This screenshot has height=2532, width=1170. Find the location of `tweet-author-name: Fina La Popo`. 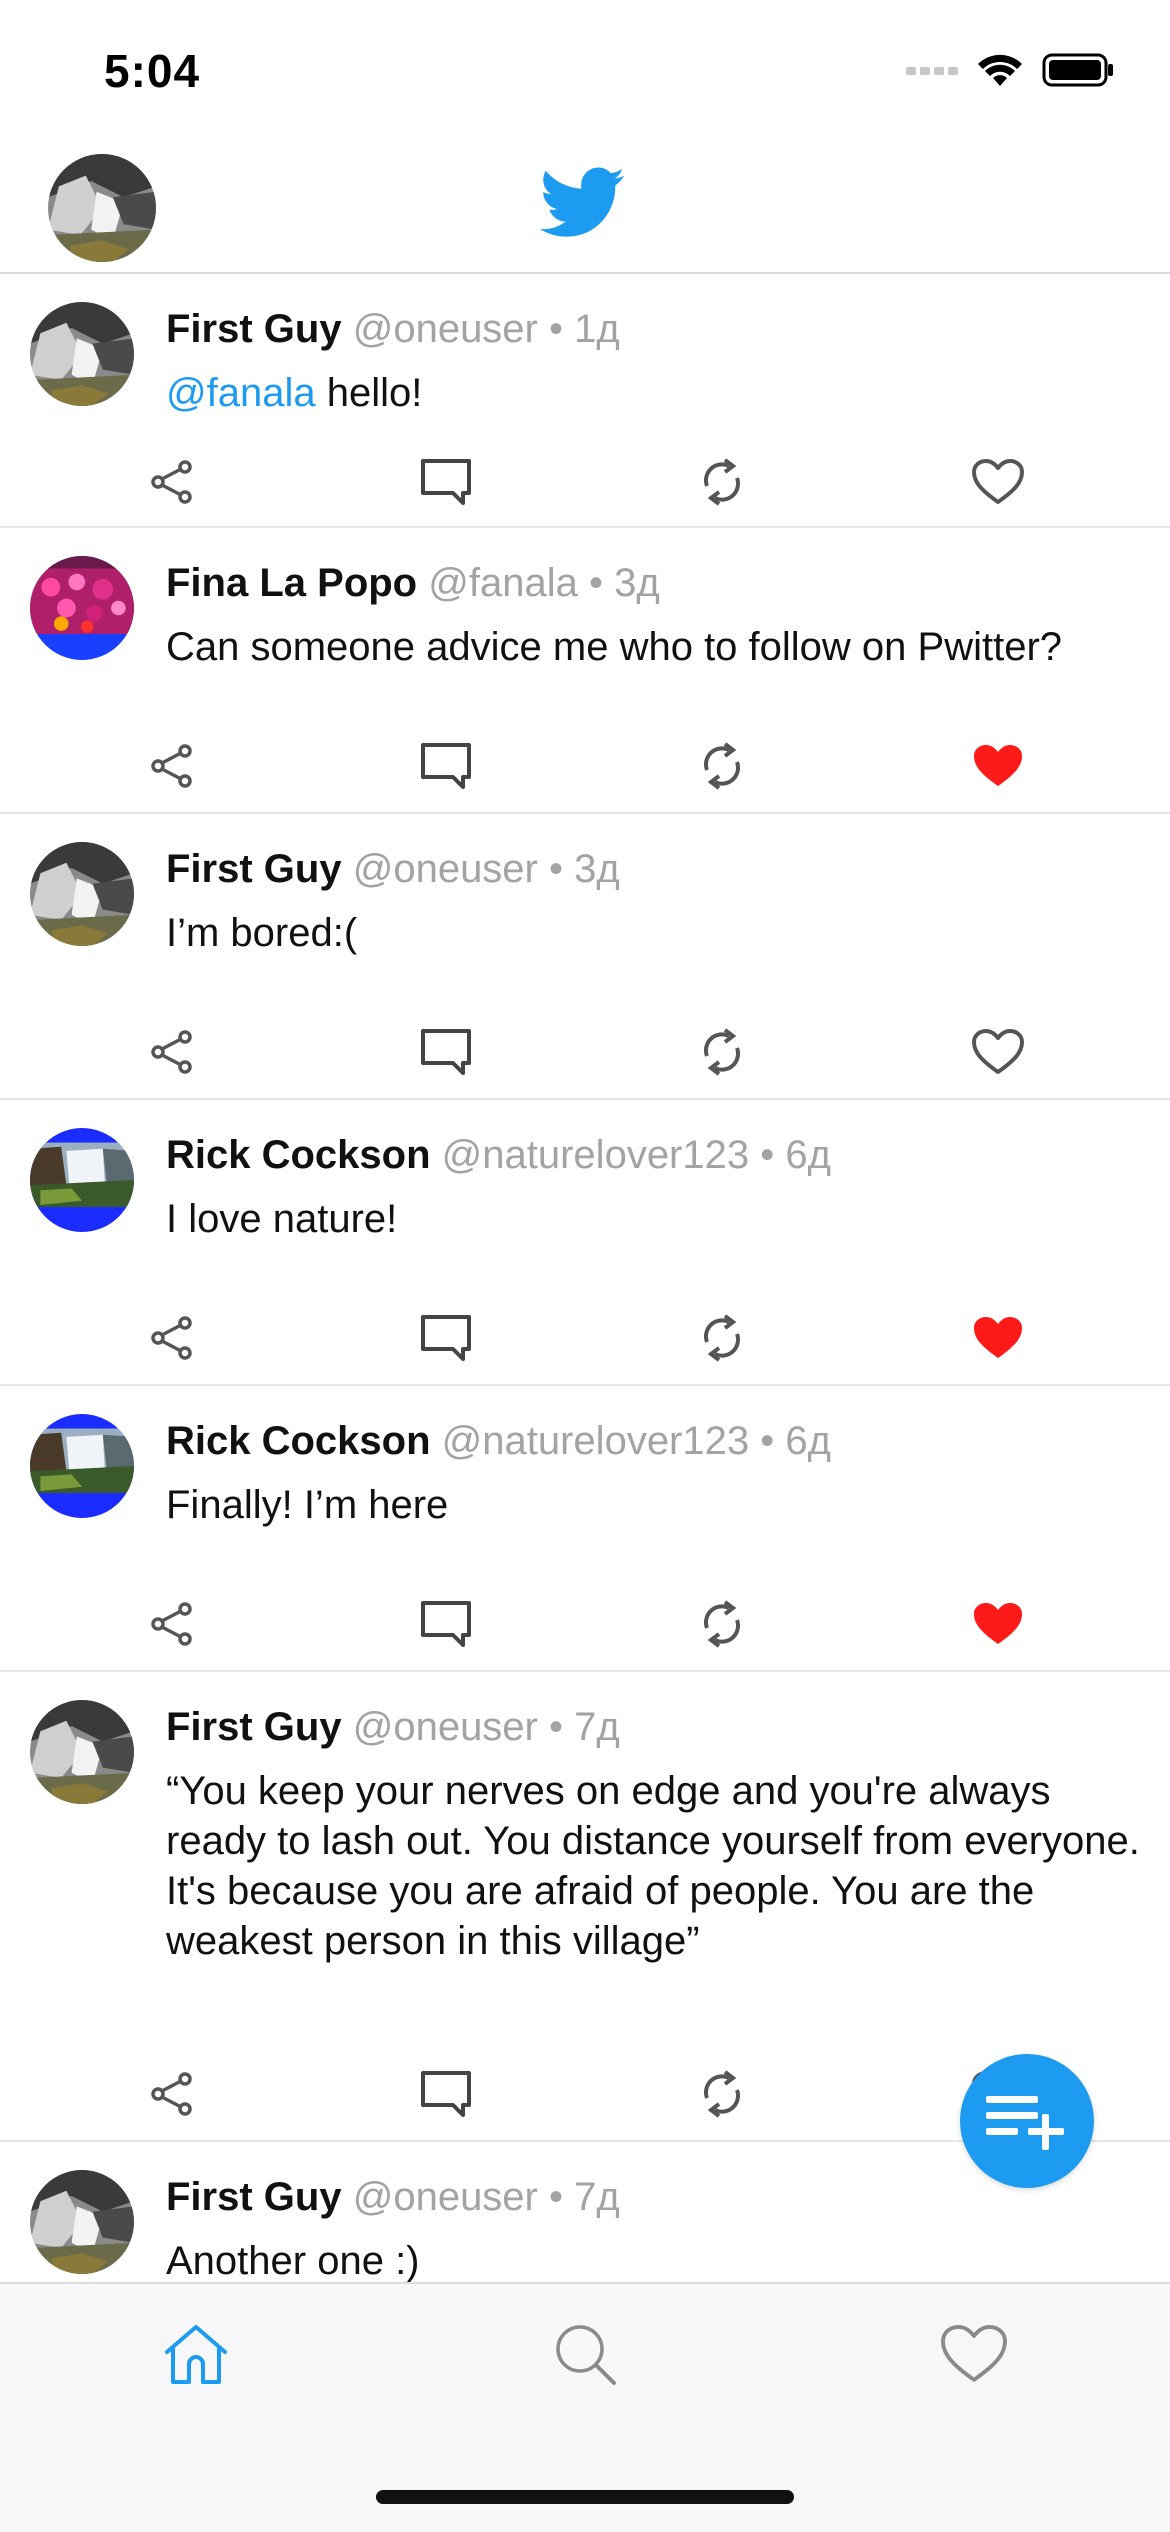

tweet-author-name: Fina La Popo is located at coordinates (291, 583).